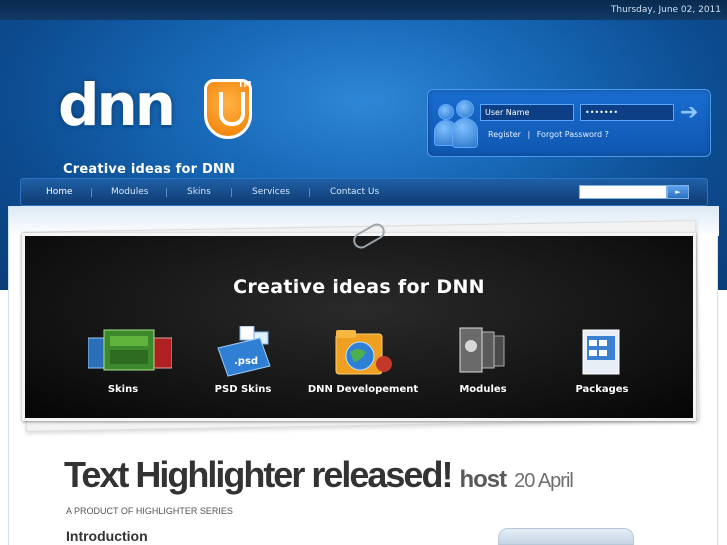 The width and height of the screenshot is (727, 545). What do you see at coordinates (363, 10) in the screenshot?
I see `top-date-bar: Thursday, June 02, 2011` at bounding box center [363, 10].